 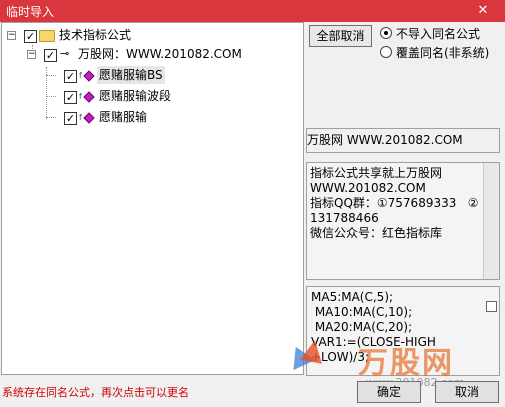 What do you see at coordinates (123, 117) in the screenshot?
I see `tree-item-label: 愿赌服输` at bounding box center [123, 117].